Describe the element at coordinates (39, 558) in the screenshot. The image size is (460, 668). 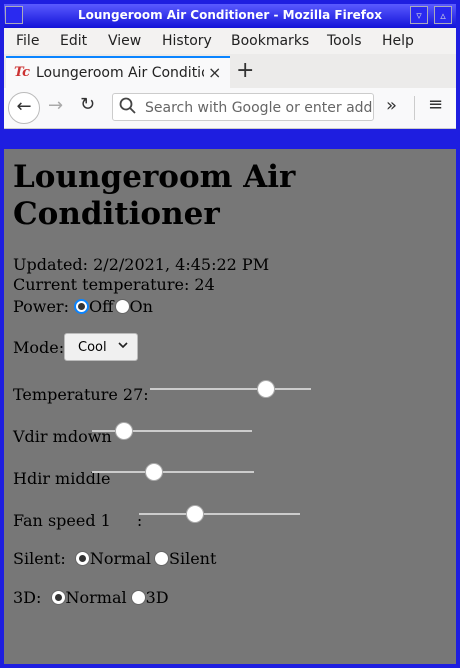
I see `silent-label: Silent:` at that location.